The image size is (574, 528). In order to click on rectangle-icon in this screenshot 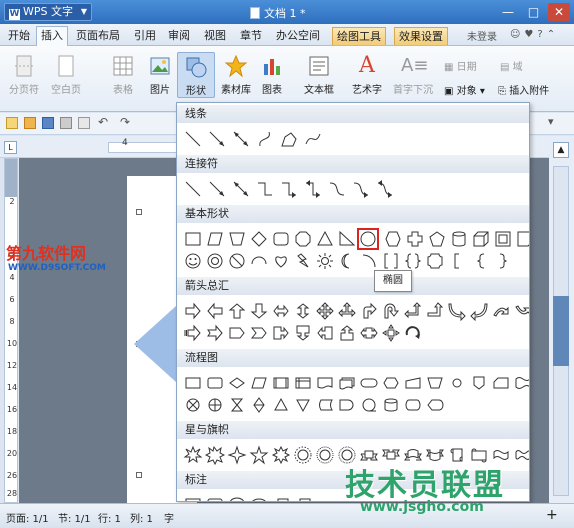, I will do `click(193, 239)`.